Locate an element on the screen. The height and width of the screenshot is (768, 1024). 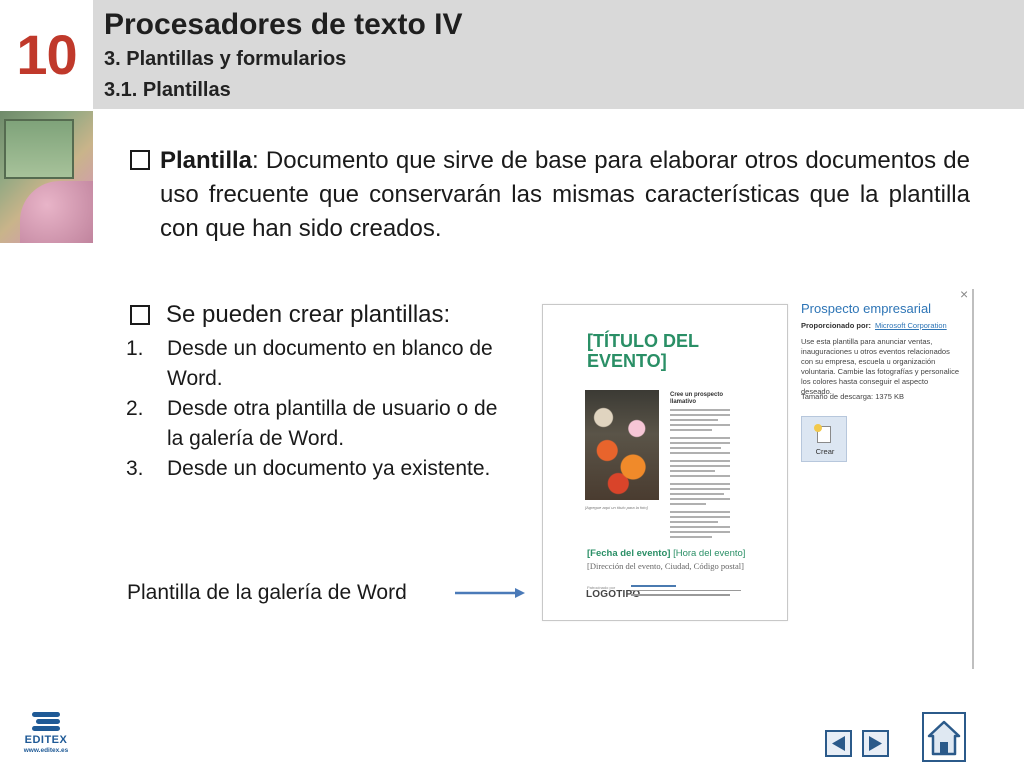
editex-brand: EDITEX is located at coordinates (46, 740).